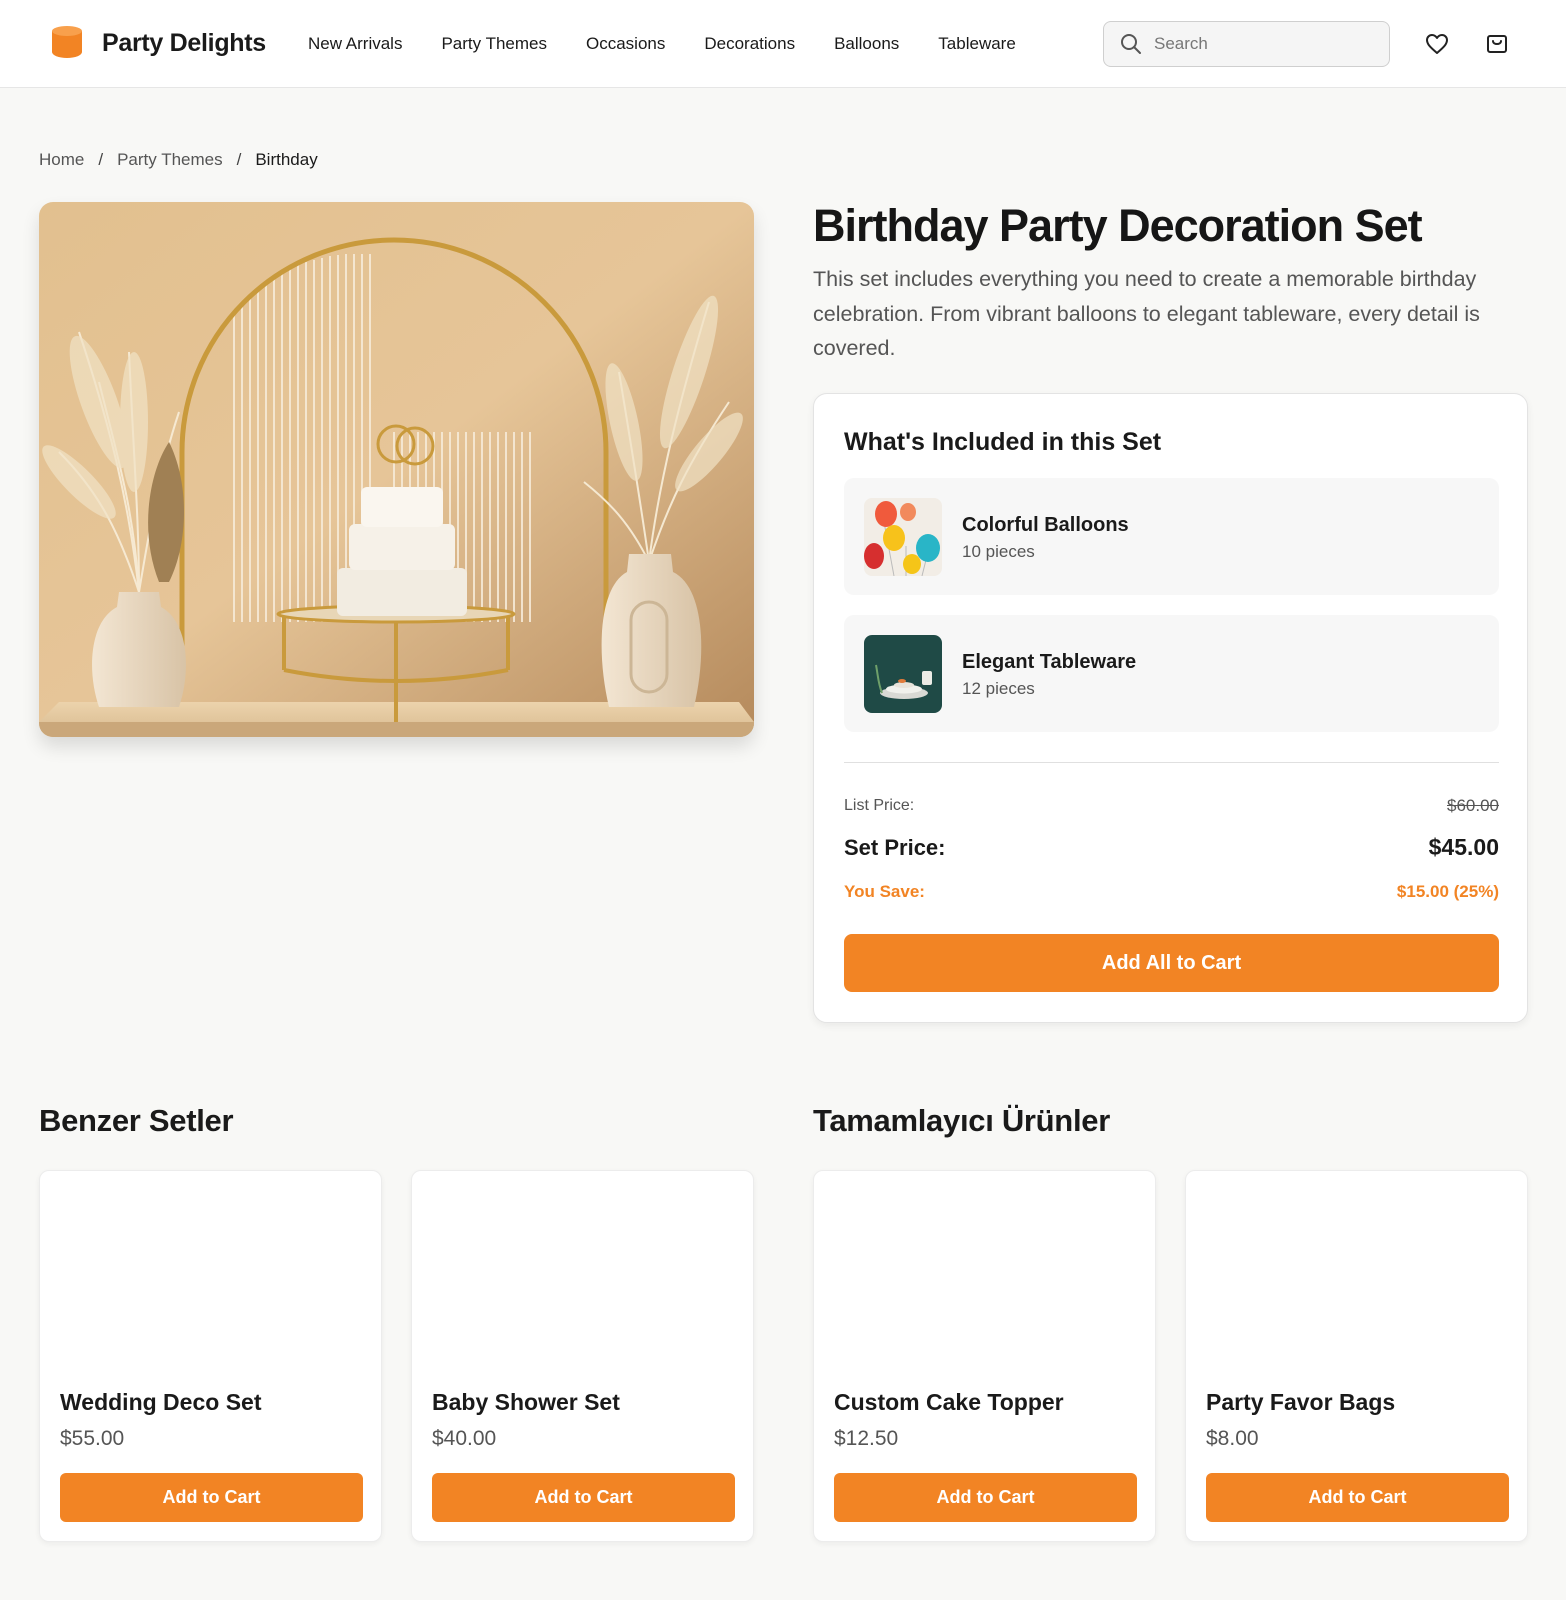 Image resolution: width=1566 pixels, height=1600 pixels. I want to click on breadcrumb: Home / Party Themes / Birthday, so click(178, 160).